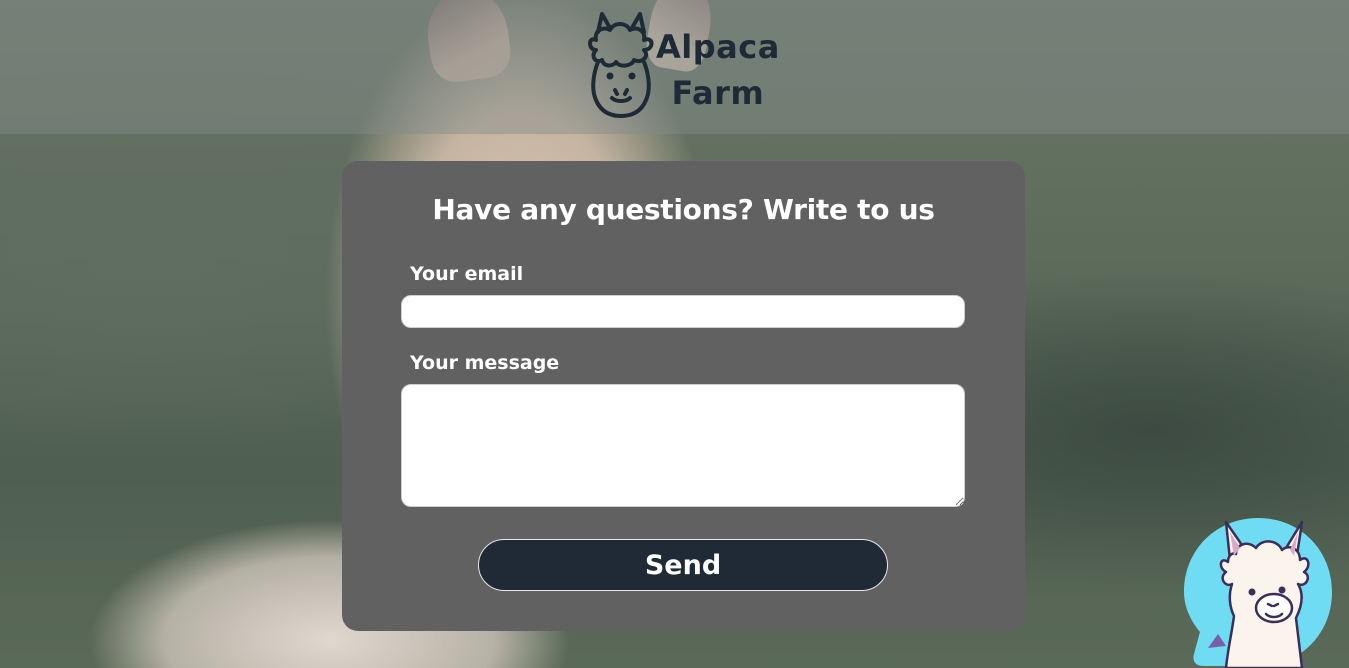 Image resolution: width=1349 pixels, height=668 pixels. Describe the element at coordinates (621, 65) in the screenshot. I see `alpaca-head-icon` at that location.